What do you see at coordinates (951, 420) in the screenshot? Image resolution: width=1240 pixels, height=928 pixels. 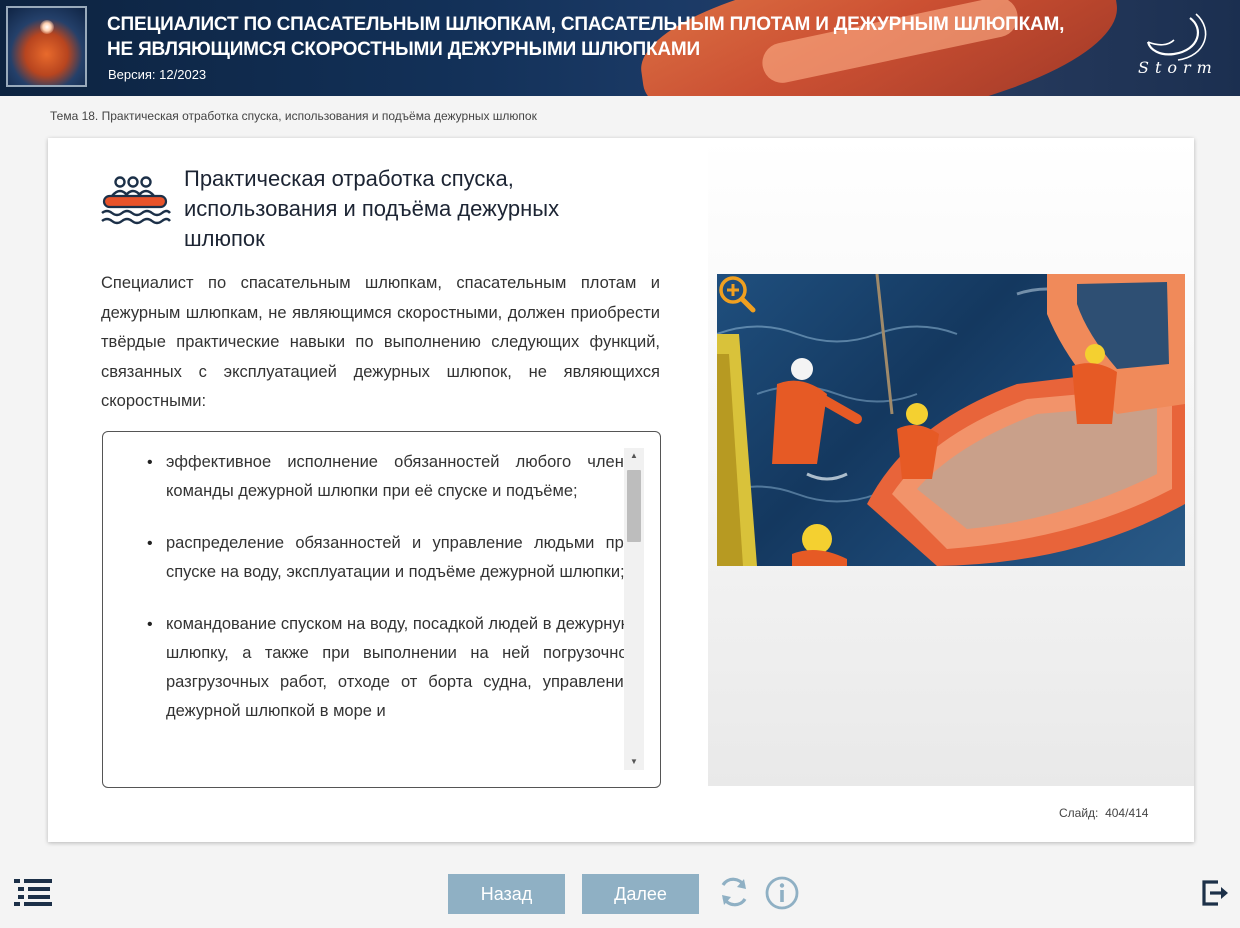 I see `rescue-boat-photo` at bounding box center [951, 420].